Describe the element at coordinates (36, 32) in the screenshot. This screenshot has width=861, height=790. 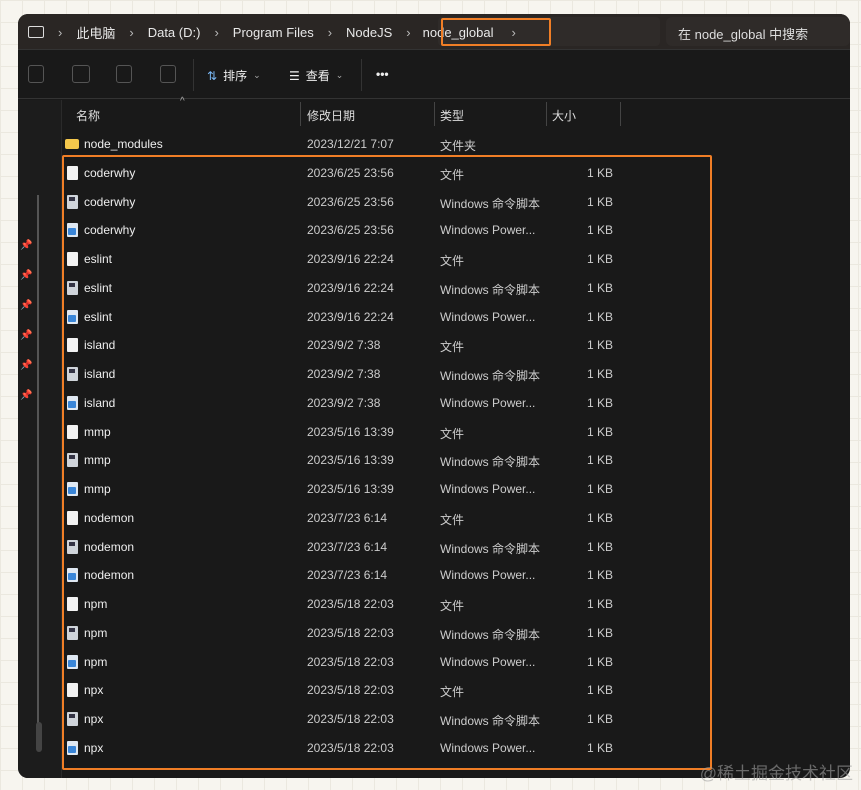
I see `computer-icon` at that location.